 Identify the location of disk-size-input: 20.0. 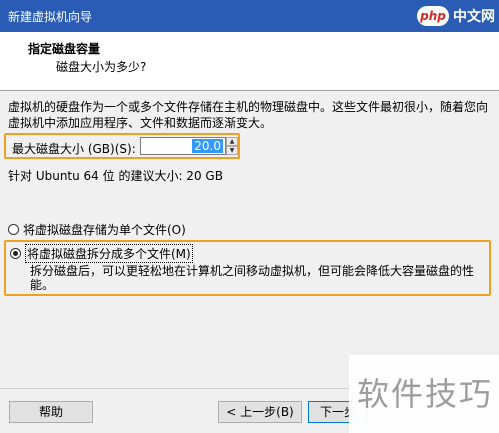
(183, 146).